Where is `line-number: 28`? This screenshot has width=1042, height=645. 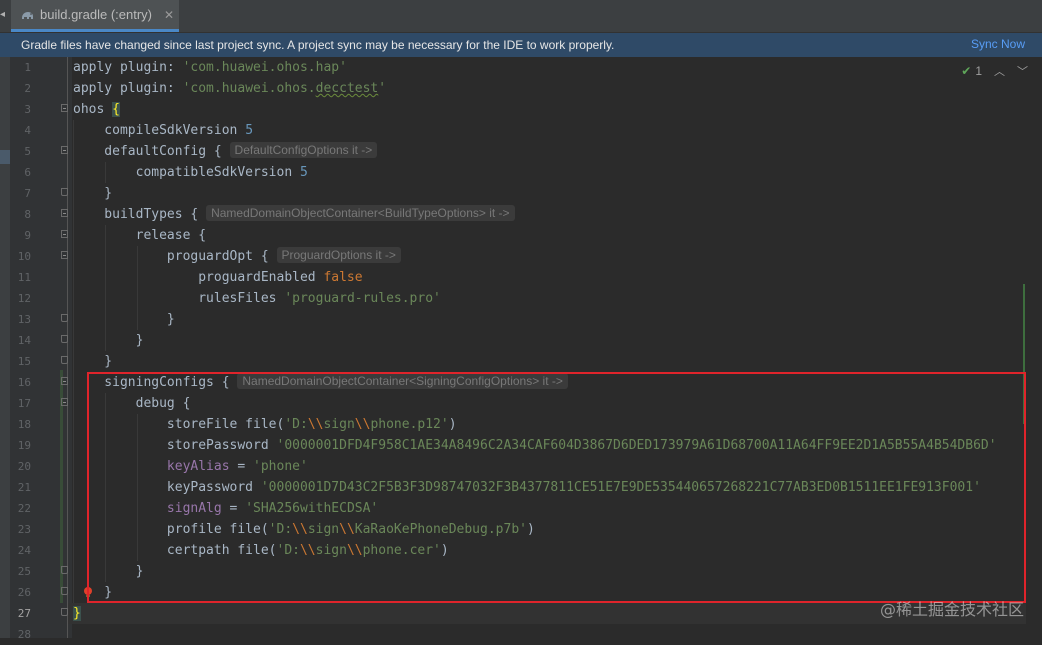 line-number: 28 is located at coordinates (24, 634).